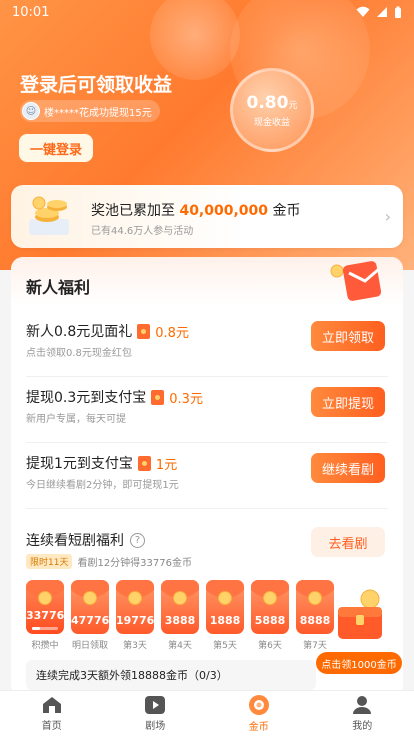 The width and height of the screenshot is (414, 736). What do you see at coordinates (387, 216) in the screenshot?
I see `chevron-right-icon: ›` at bounding box center [387, 216].